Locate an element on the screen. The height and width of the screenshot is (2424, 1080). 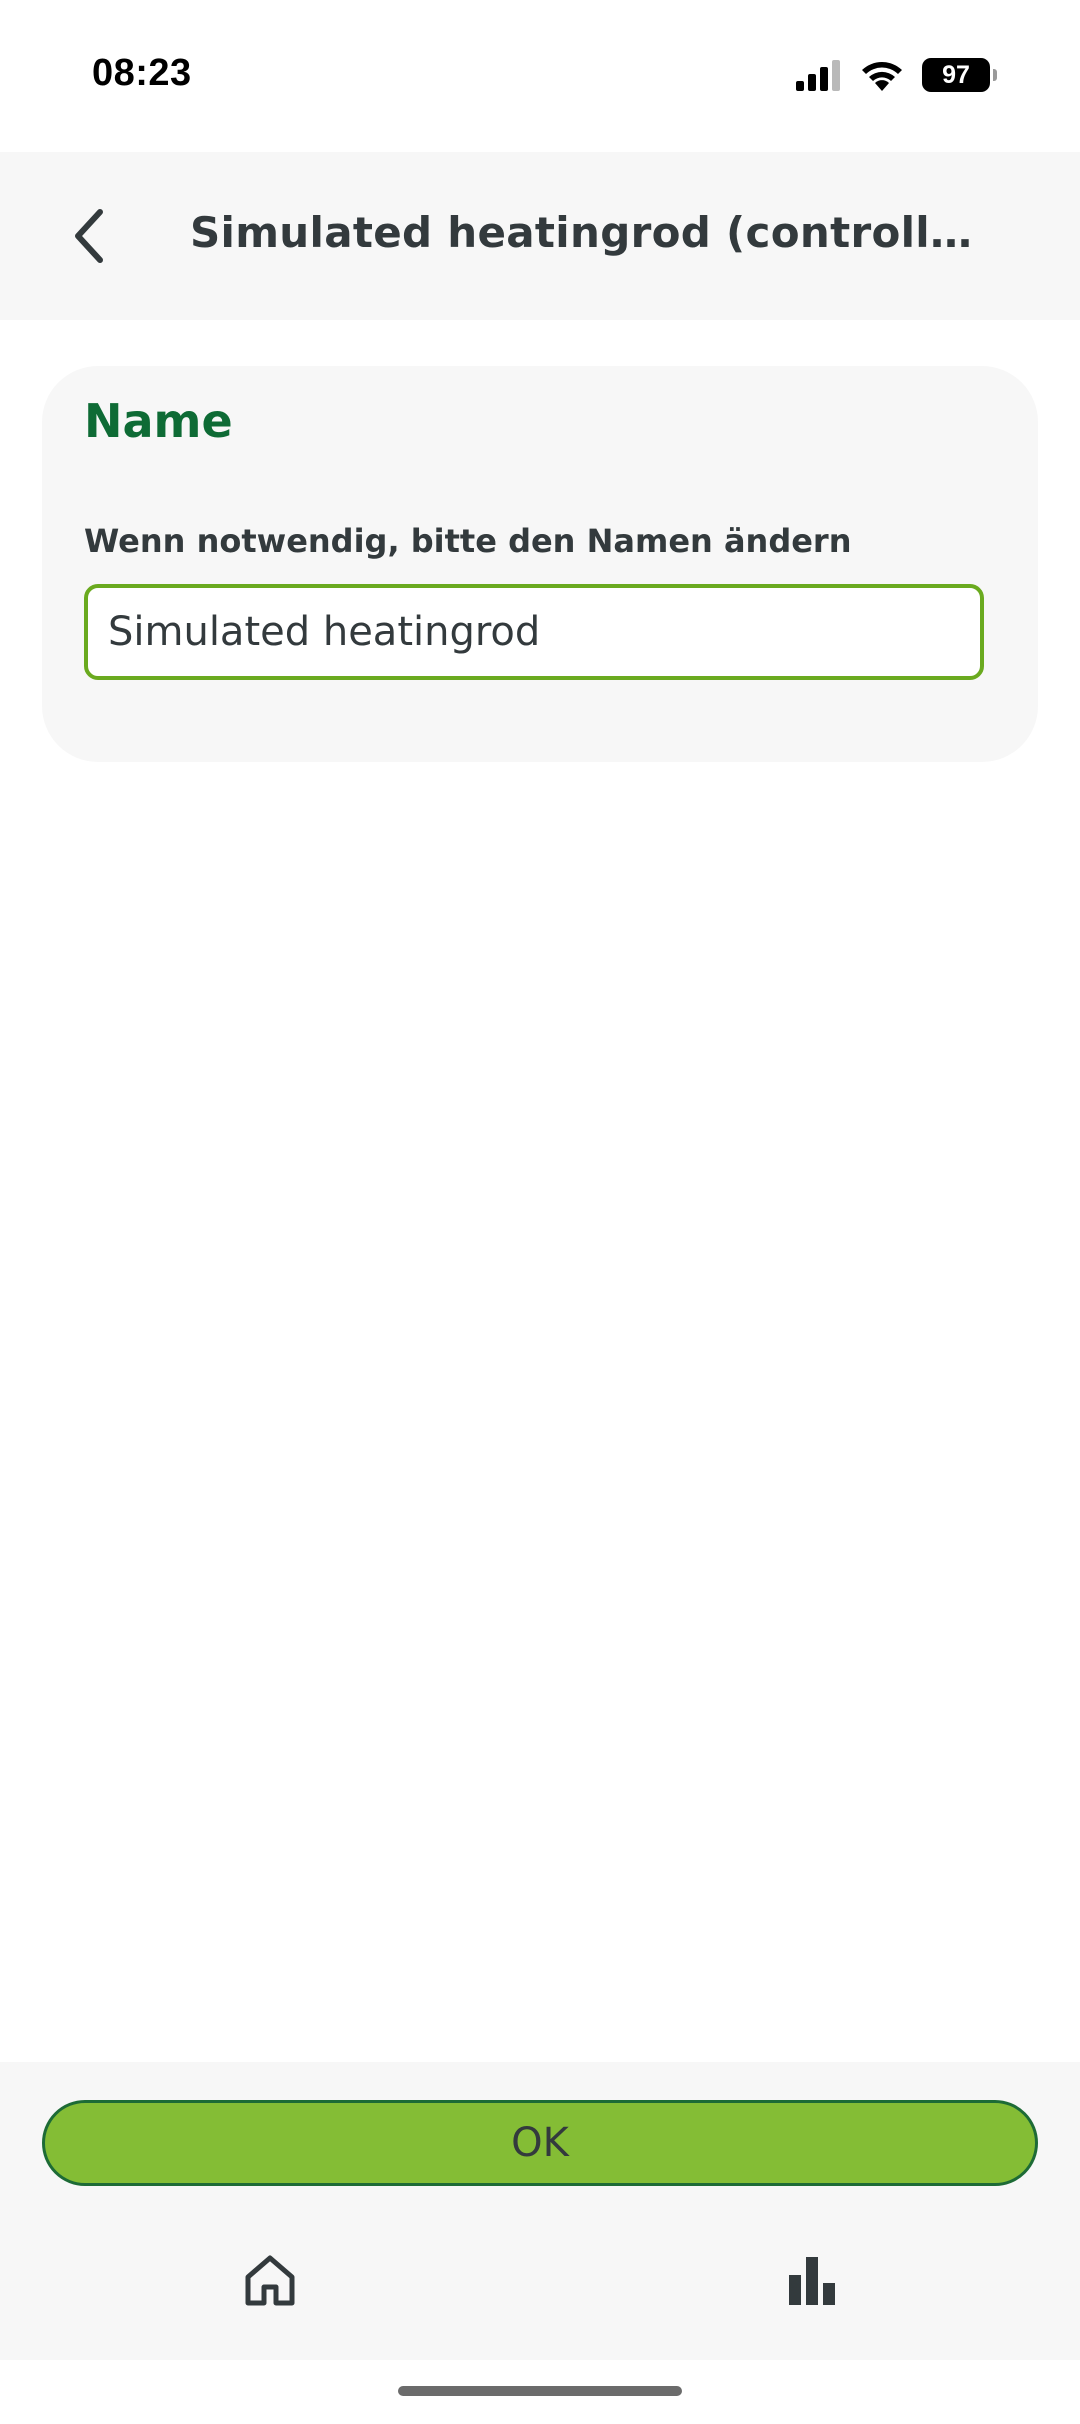
battery-tip is located at coordinates (995, 75).